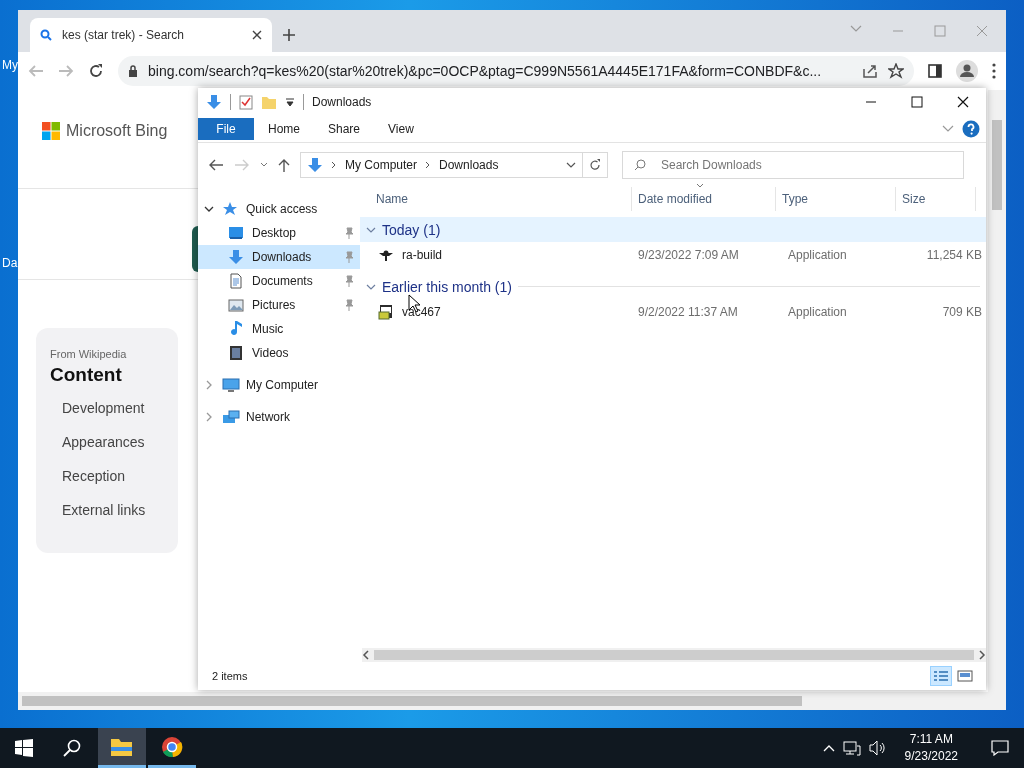 The width and height of the screenshot is (1024, 768). What do you see at coordinates (133, 71) in the screenshot?
I see `lock-icon` at bounding box center [133, 71].